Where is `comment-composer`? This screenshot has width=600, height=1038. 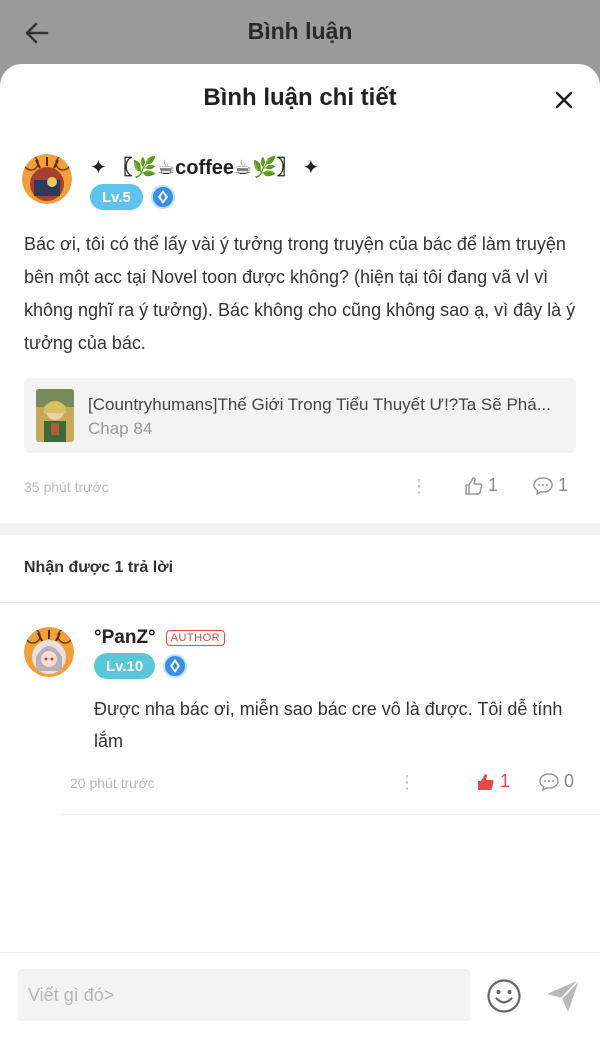 comment-composer is located at coordinates (300, 995).